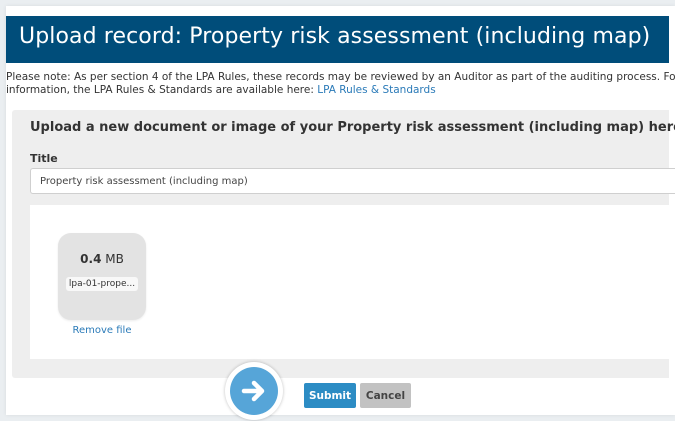 This screenshot has height=421, width=675. What do you see at coordinates (330, 395) in the screenshot?
I see `submit-button: Submit` at bounding box center [330, 395].